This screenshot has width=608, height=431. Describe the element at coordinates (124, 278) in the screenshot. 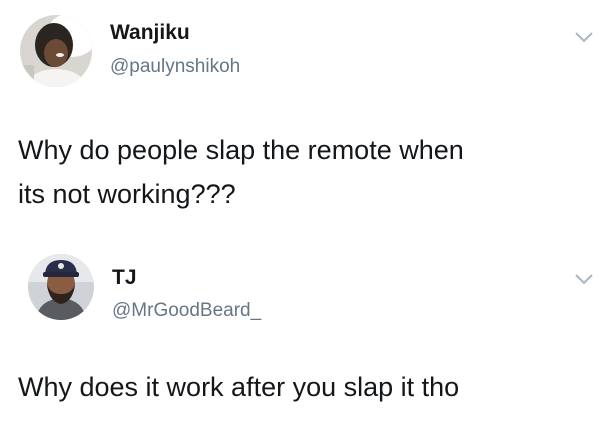

I see `display-name: TJ` at that location.